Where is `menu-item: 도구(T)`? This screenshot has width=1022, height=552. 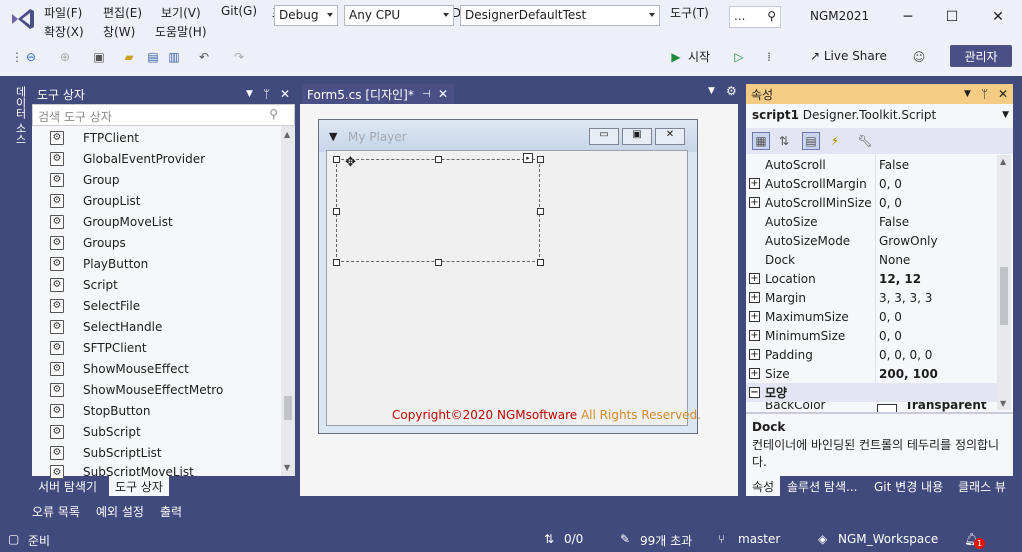
menu-item: 도구(T) is located at coordinates (689, 12).